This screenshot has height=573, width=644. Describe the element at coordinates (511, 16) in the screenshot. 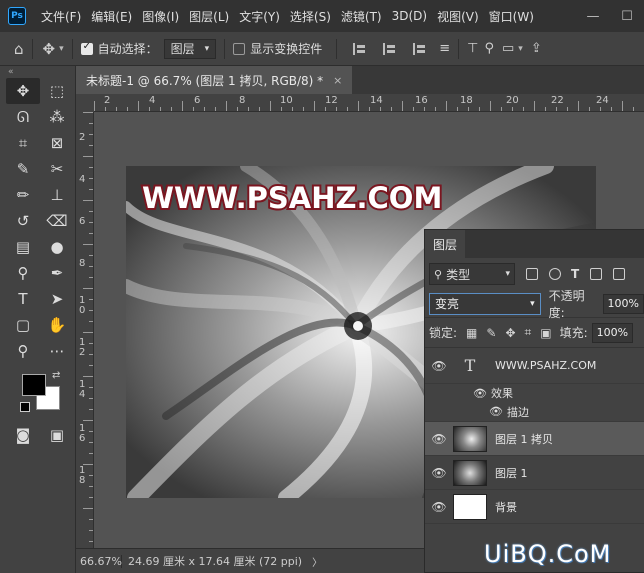

I see `menu-window: 窗口(W)` at that location.